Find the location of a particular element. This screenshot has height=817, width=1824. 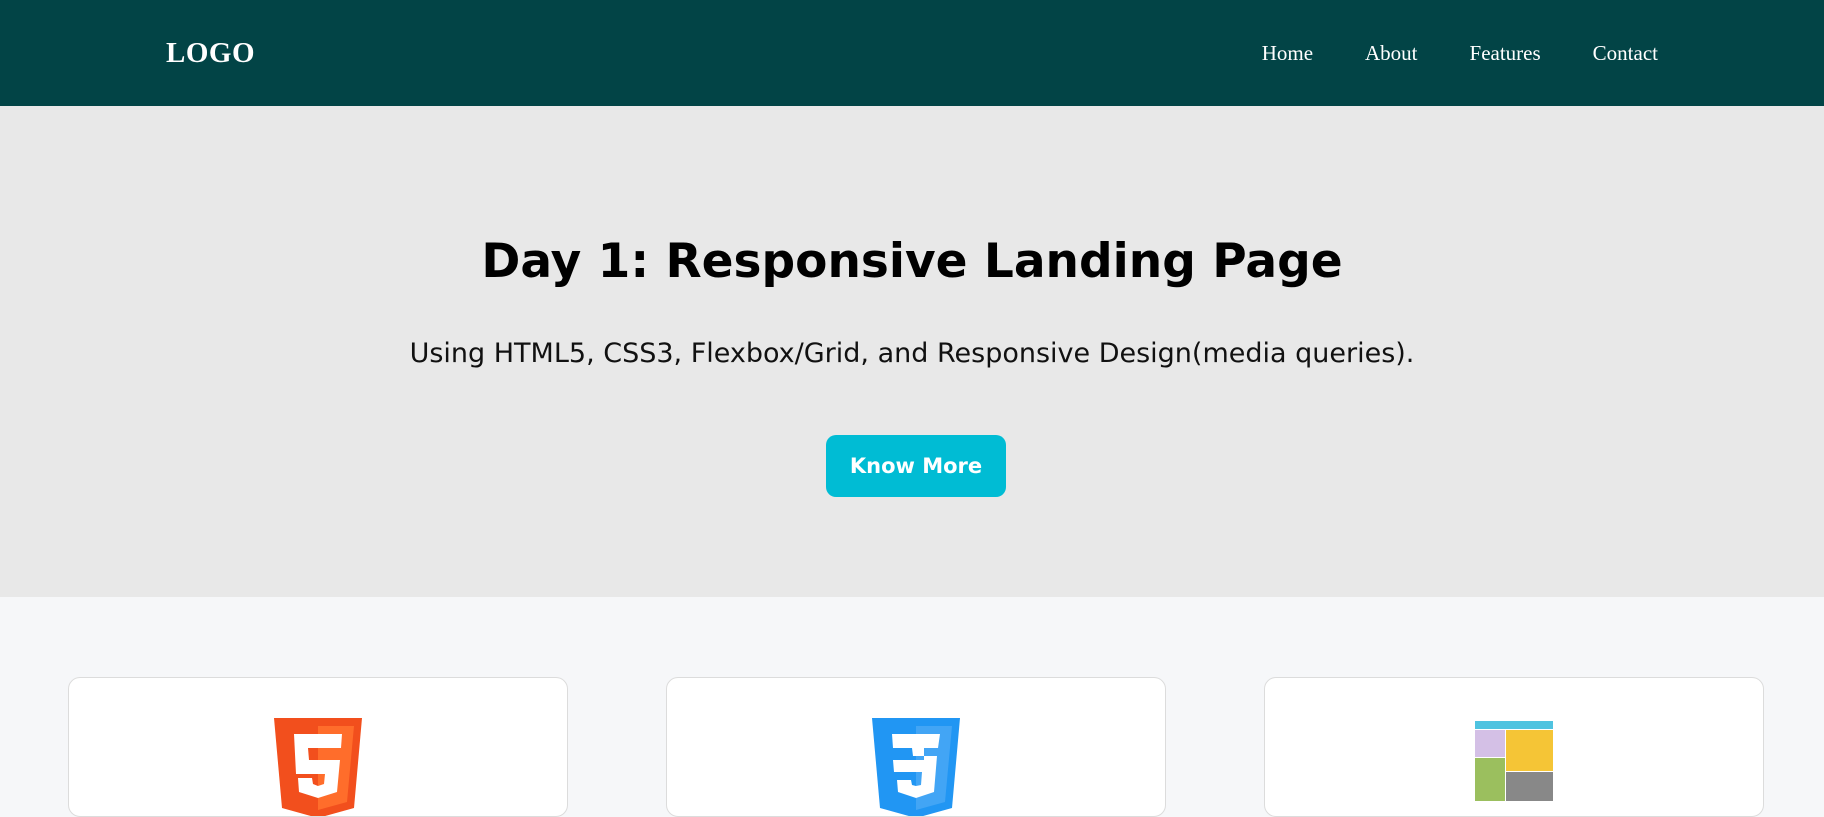

nav-link-features: Features is located at coordinates (1505, 53).